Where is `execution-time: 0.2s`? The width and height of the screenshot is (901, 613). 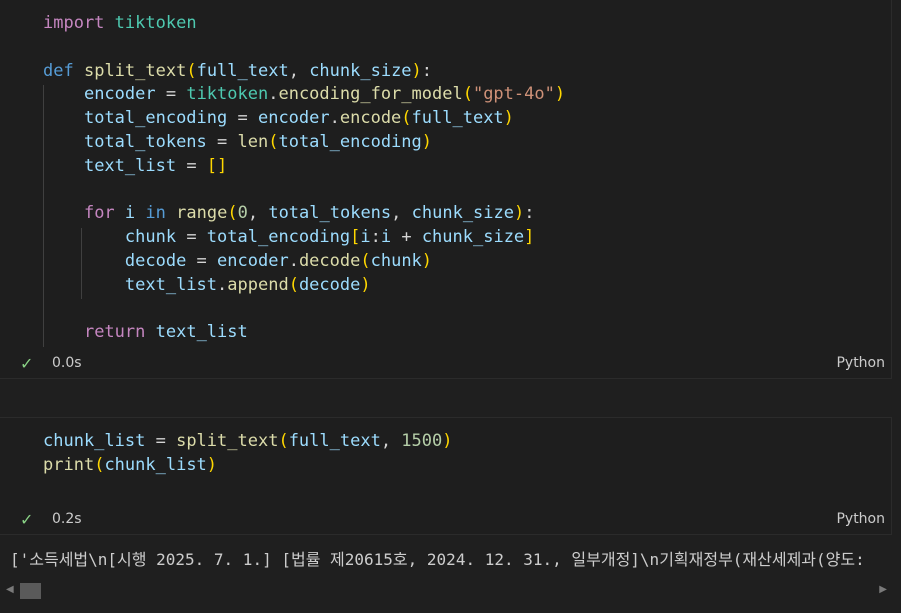 execution-time: 0.2s is located at coordinates (67, 519).